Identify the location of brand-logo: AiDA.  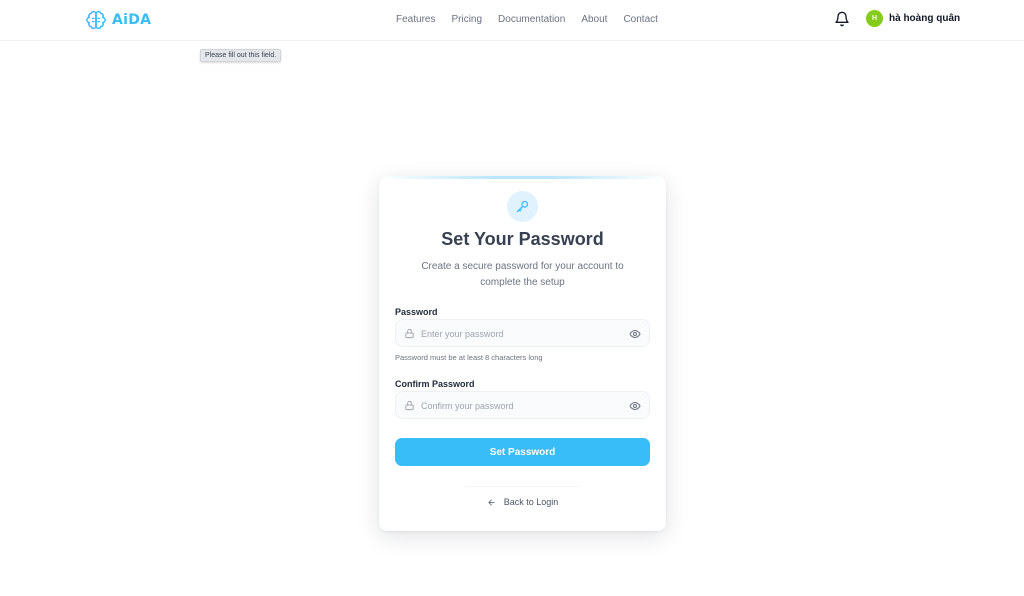
(118, 20).